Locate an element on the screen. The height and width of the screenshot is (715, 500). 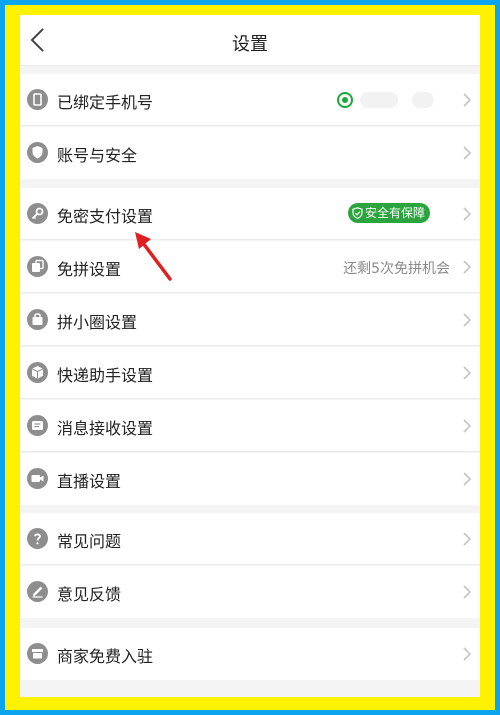
row-label: 意见反馈 is located at coordinates (89, 594).